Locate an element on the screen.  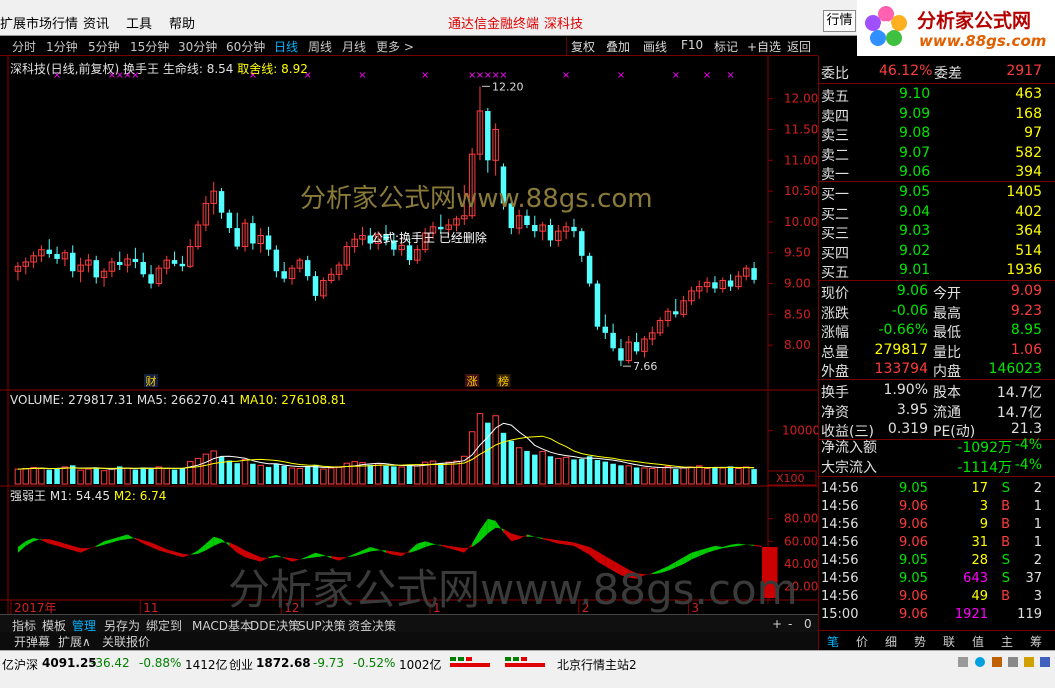
indicator-name: 换手王 is located at coordinates (141, 69).